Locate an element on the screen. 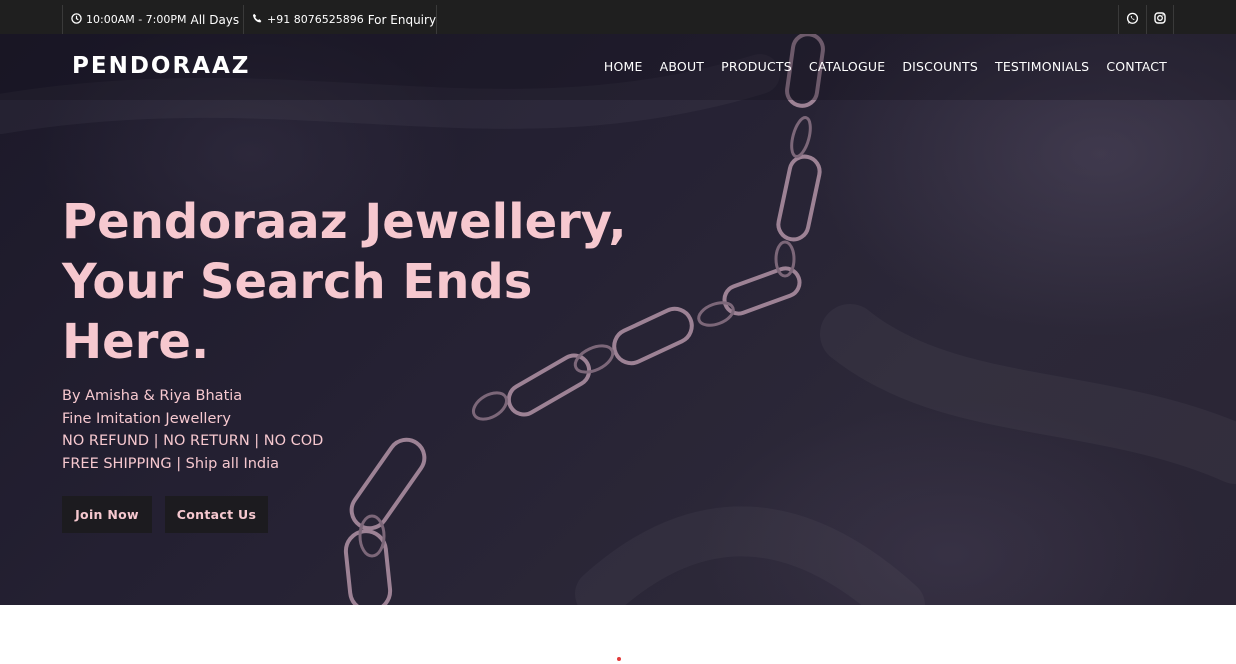  brand-logo: PENDORAAZ is located at coordinates (161, 66).